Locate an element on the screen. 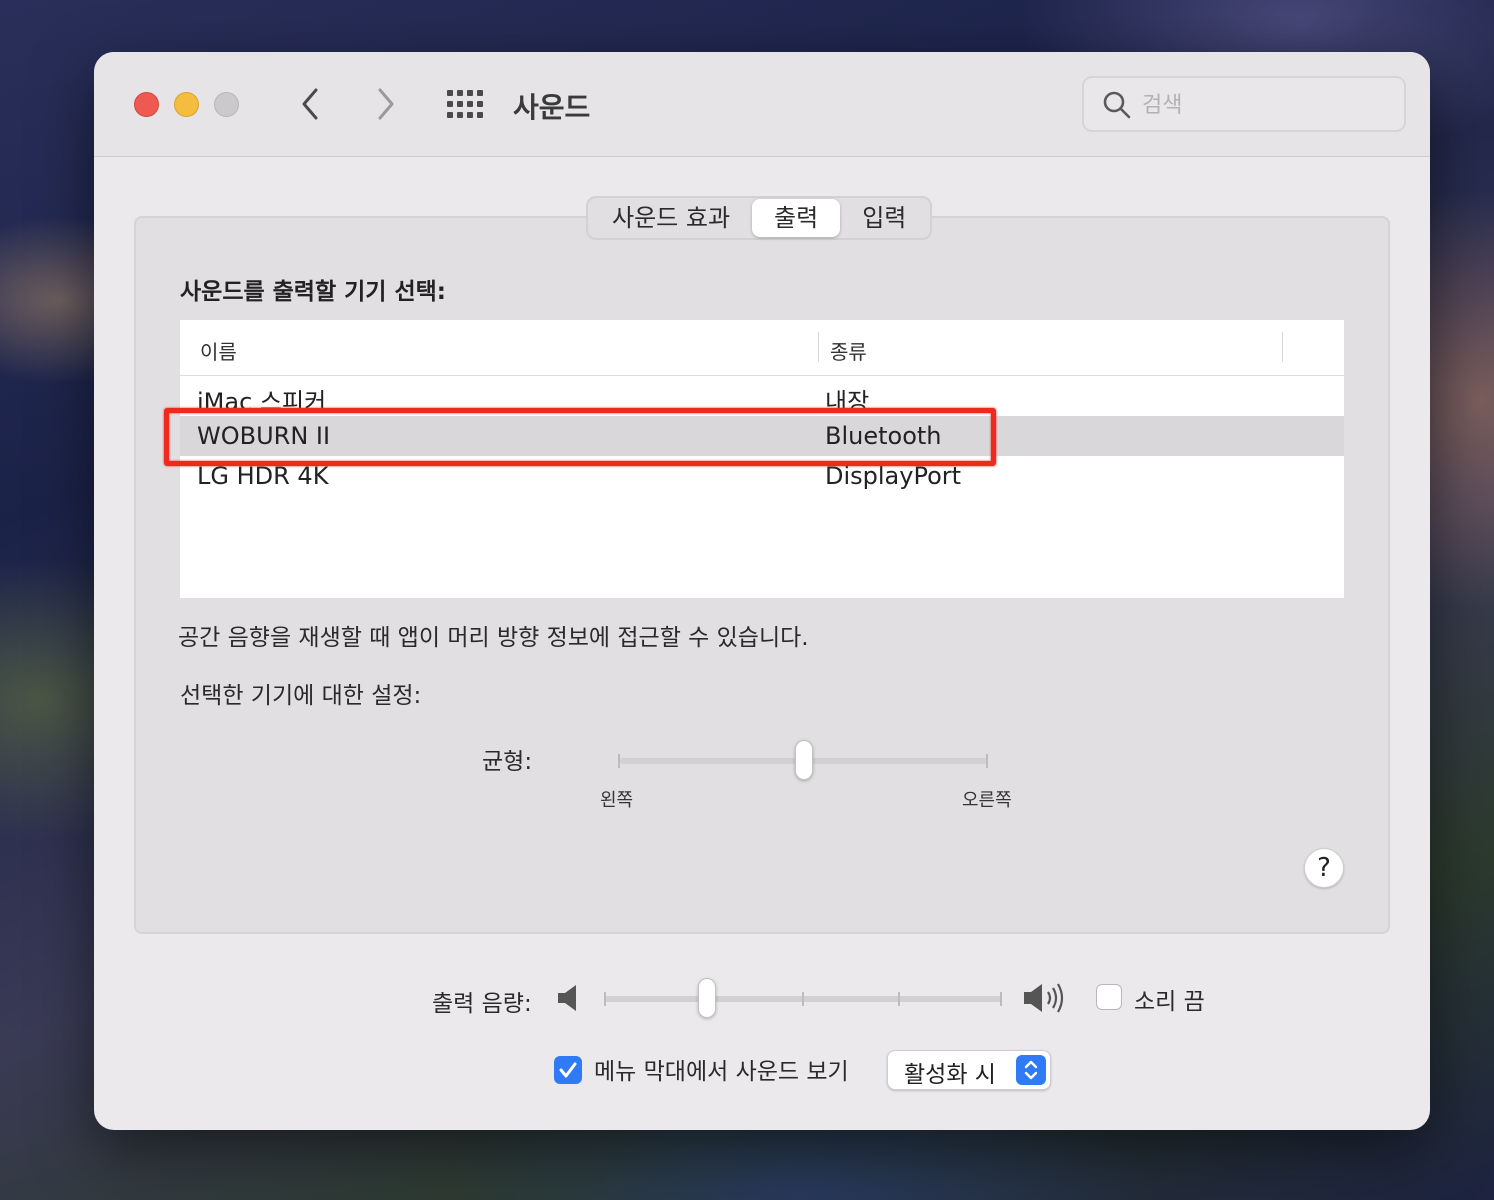  select-value: 활성화 시 is located at coordinates (950, 1075).